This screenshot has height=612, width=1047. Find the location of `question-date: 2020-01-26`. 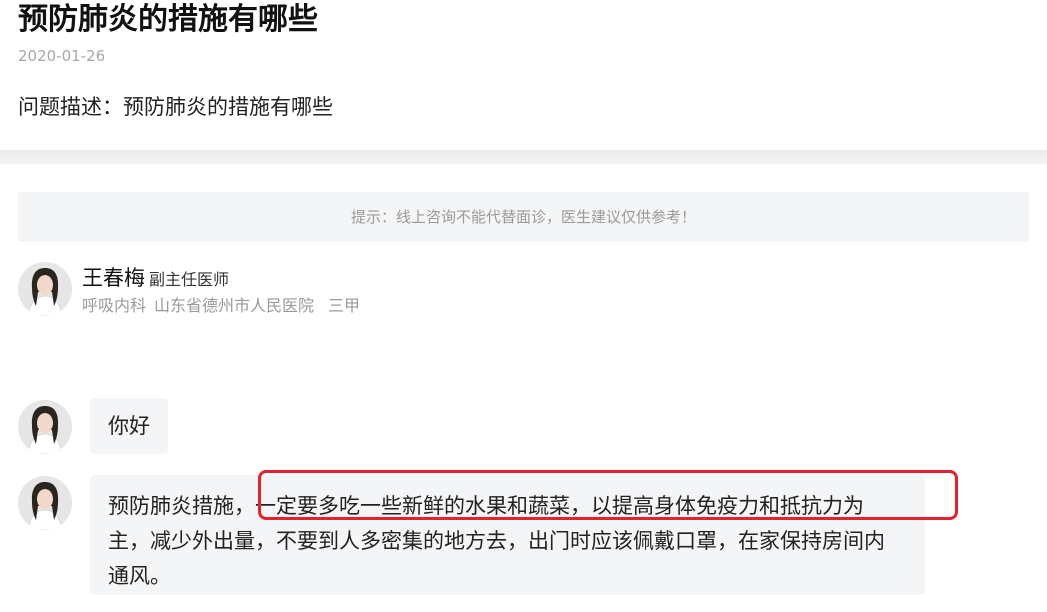

question-date: 2020-01-26 is located at coordinates (62, 56).